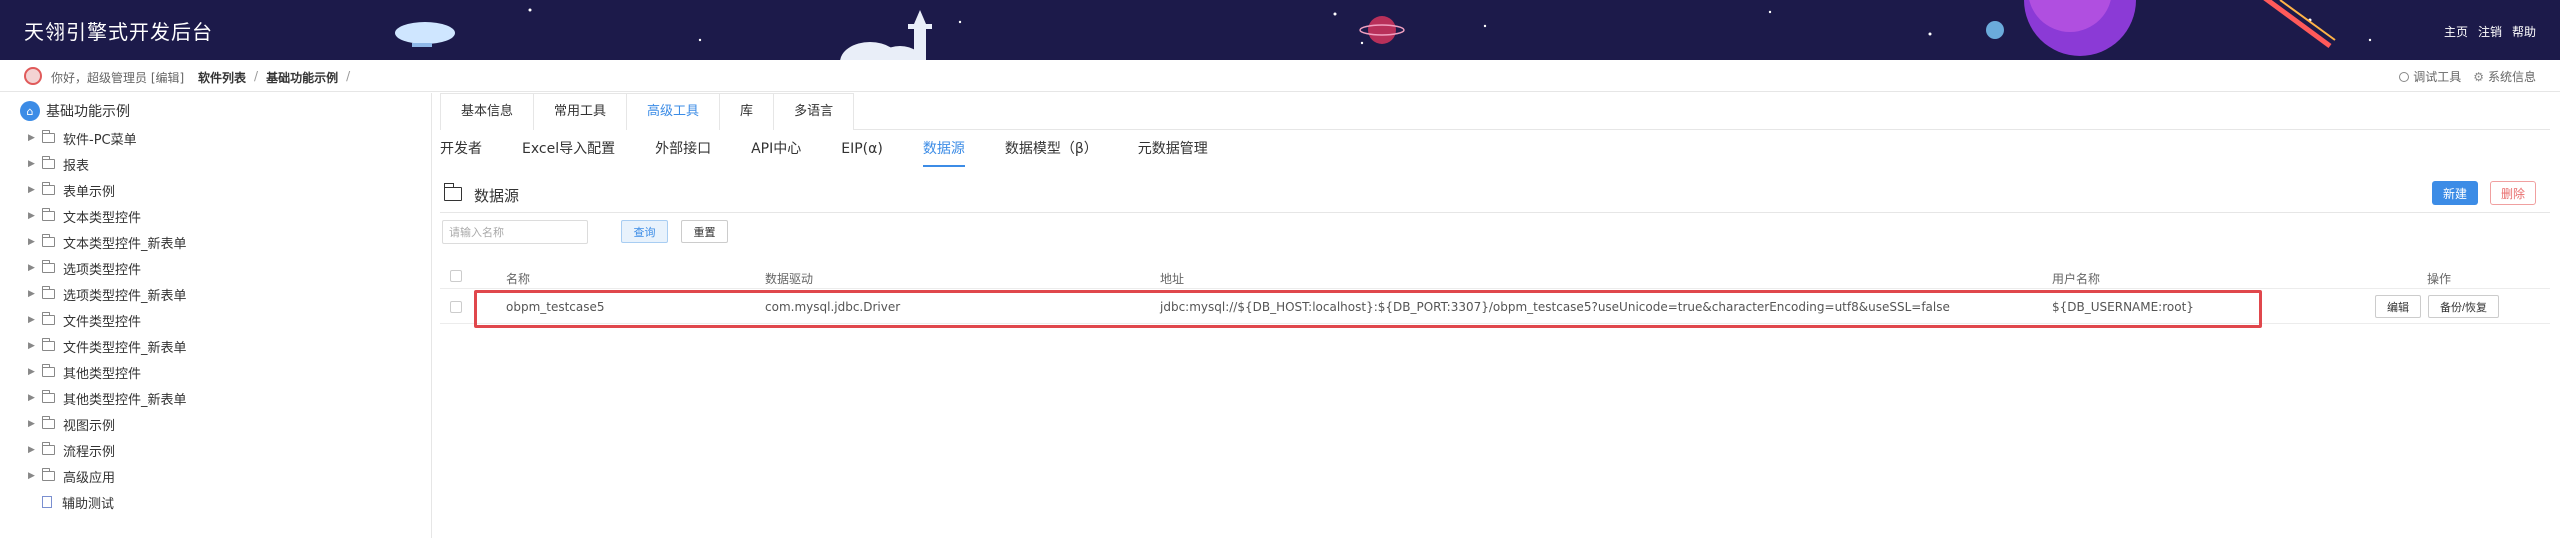 This screenshot has width=2560, height=538. Describe the element at coordinates (555, 307) in the screenshot. I see `cell-name: obpm_testcase5` at that location.